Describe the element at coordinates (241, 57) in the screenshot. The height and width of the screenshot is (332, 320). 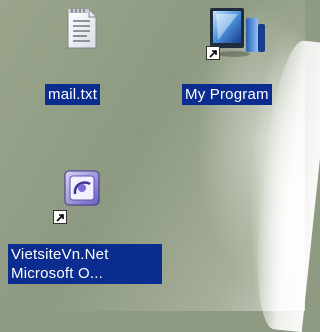
I see `desktop-icon-my-program: My Program` at that location.